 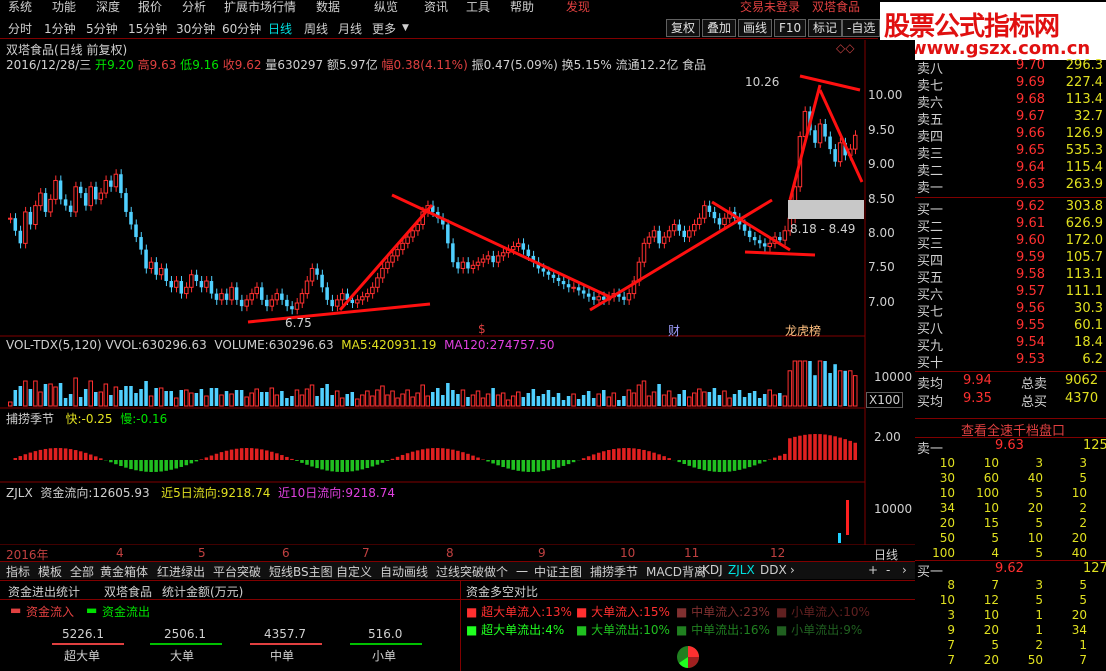 I want to click on menu-function: 功能, so click(x=64, y=7).